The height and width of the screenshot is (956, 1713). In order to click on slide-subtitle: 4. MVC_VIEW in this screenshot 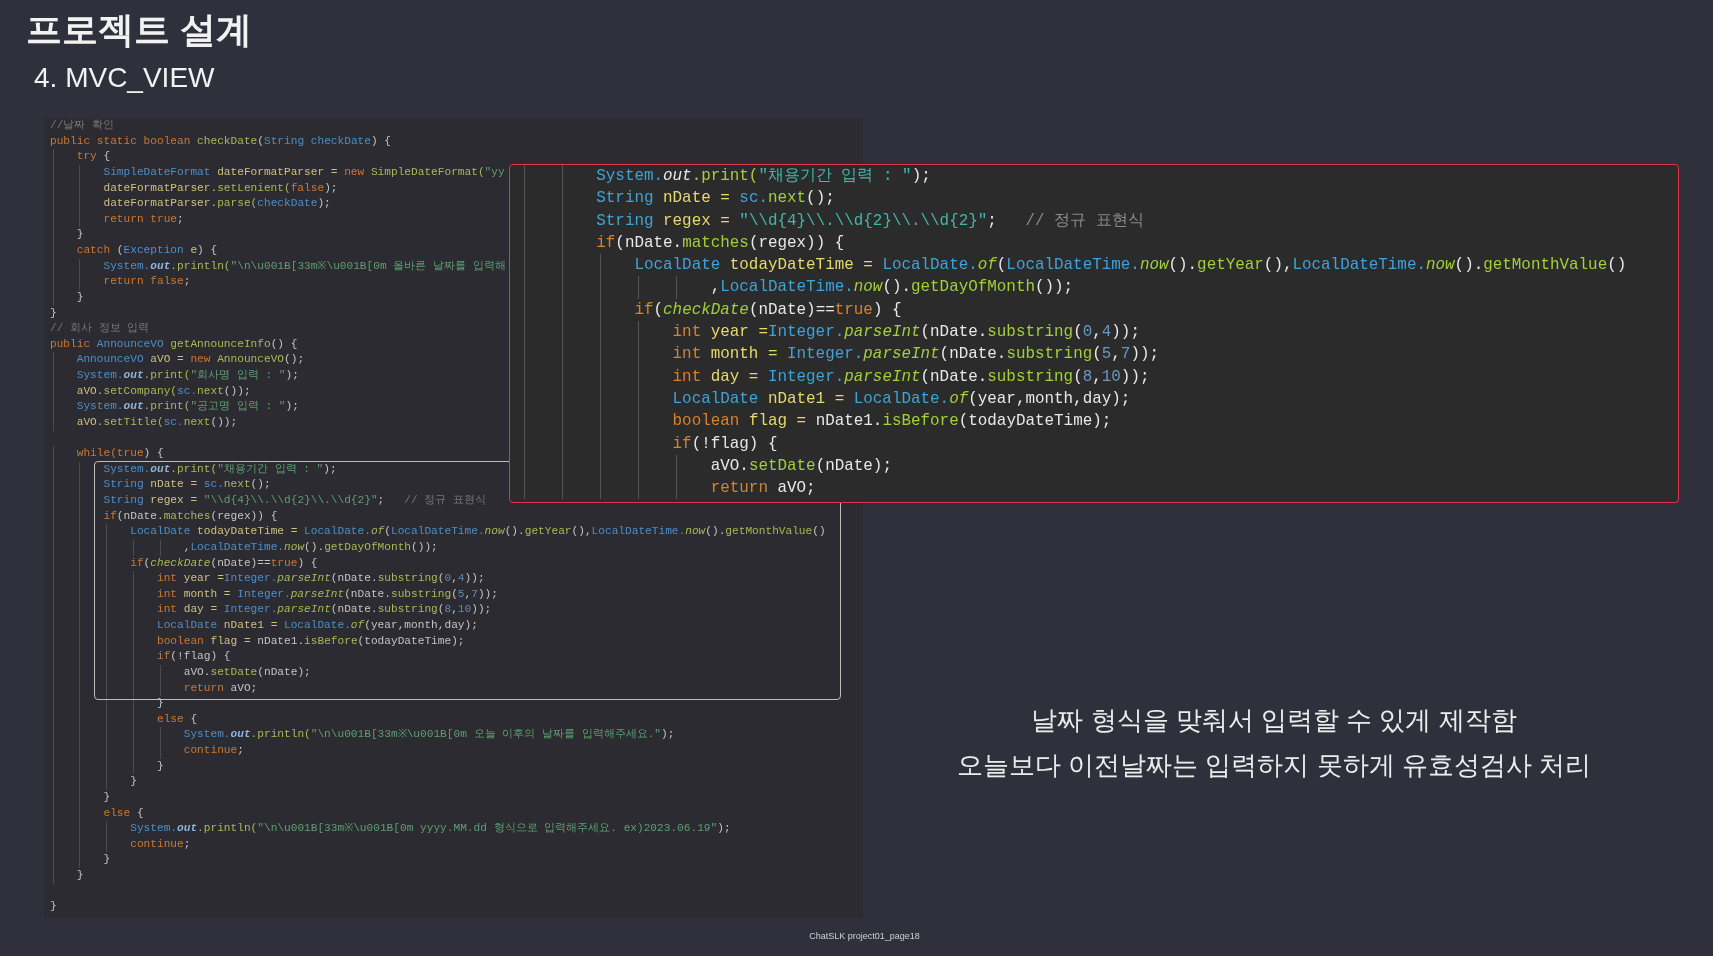, I will do `click(124, 78)`.